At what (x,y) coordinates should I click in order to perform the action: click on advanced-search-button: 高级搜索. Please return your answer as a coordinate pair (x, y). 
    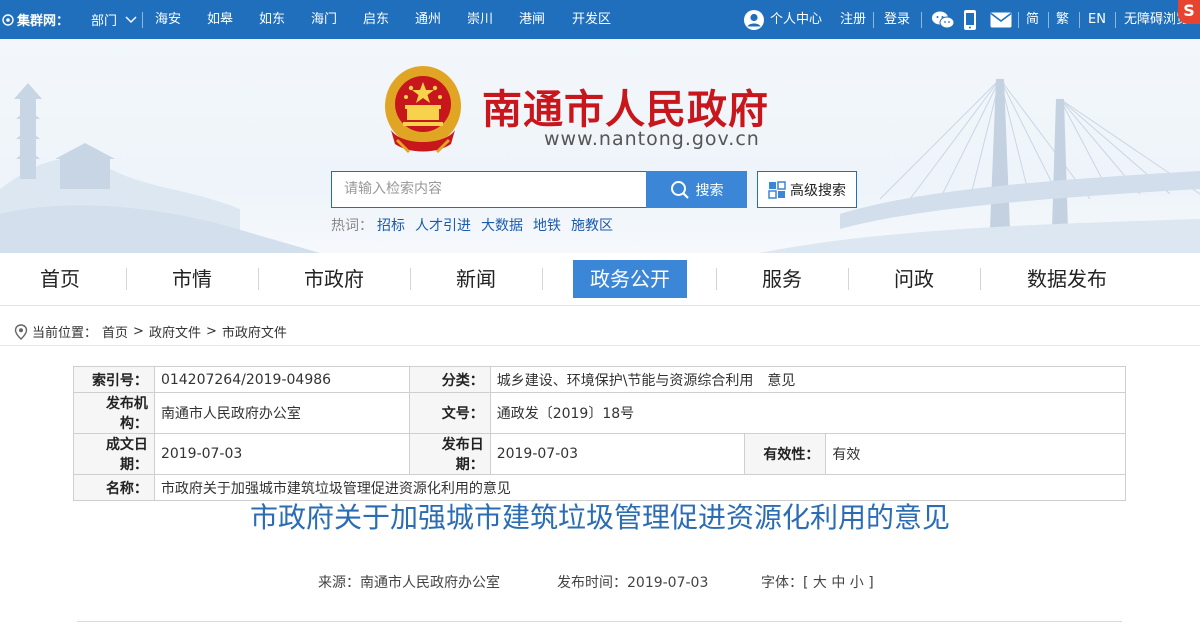
    Looking at the image, I should click on (807, 189).